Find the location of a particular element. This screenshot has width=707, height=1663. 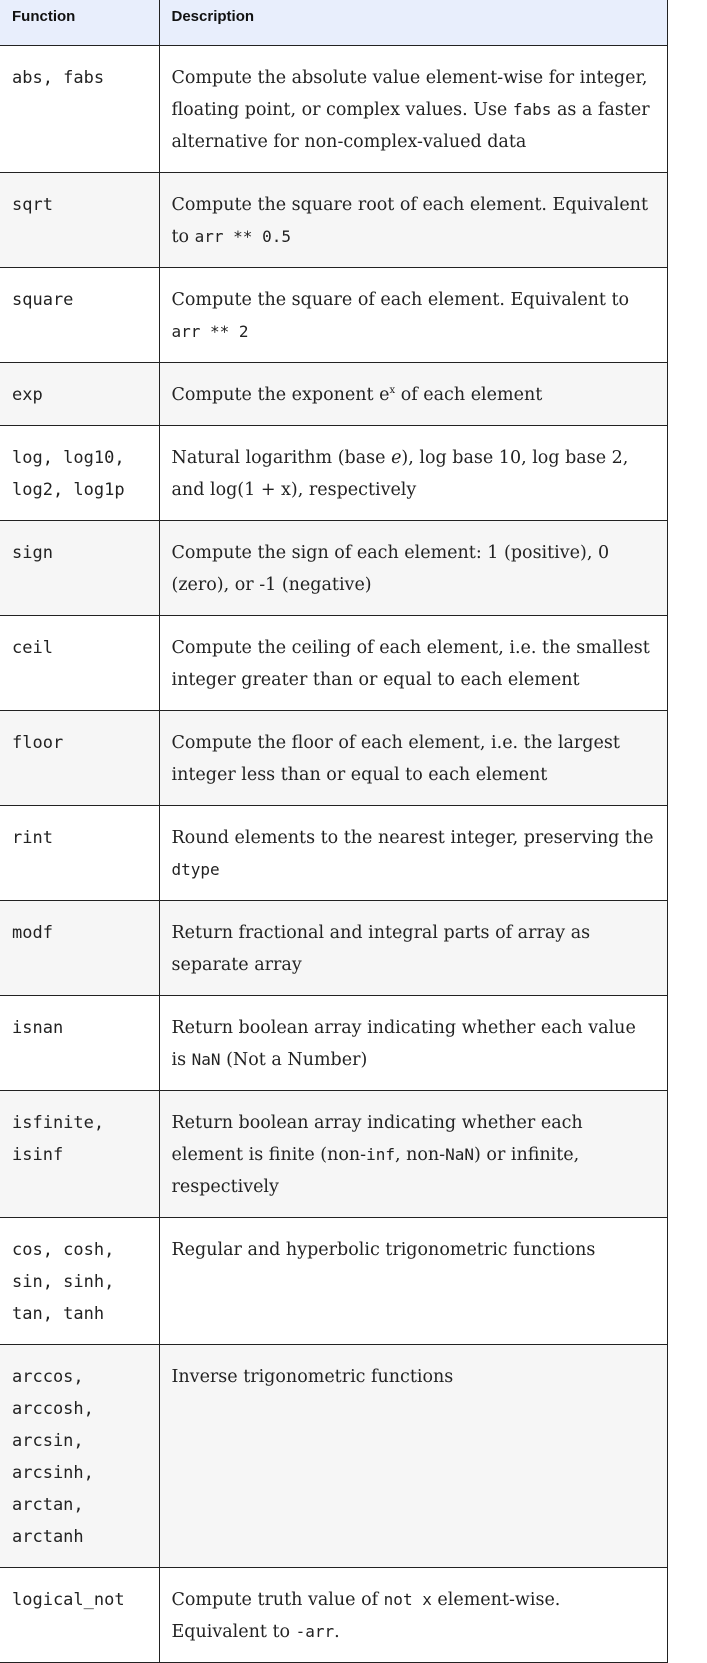

description-text: of each element is located at coordinates (469, 394).